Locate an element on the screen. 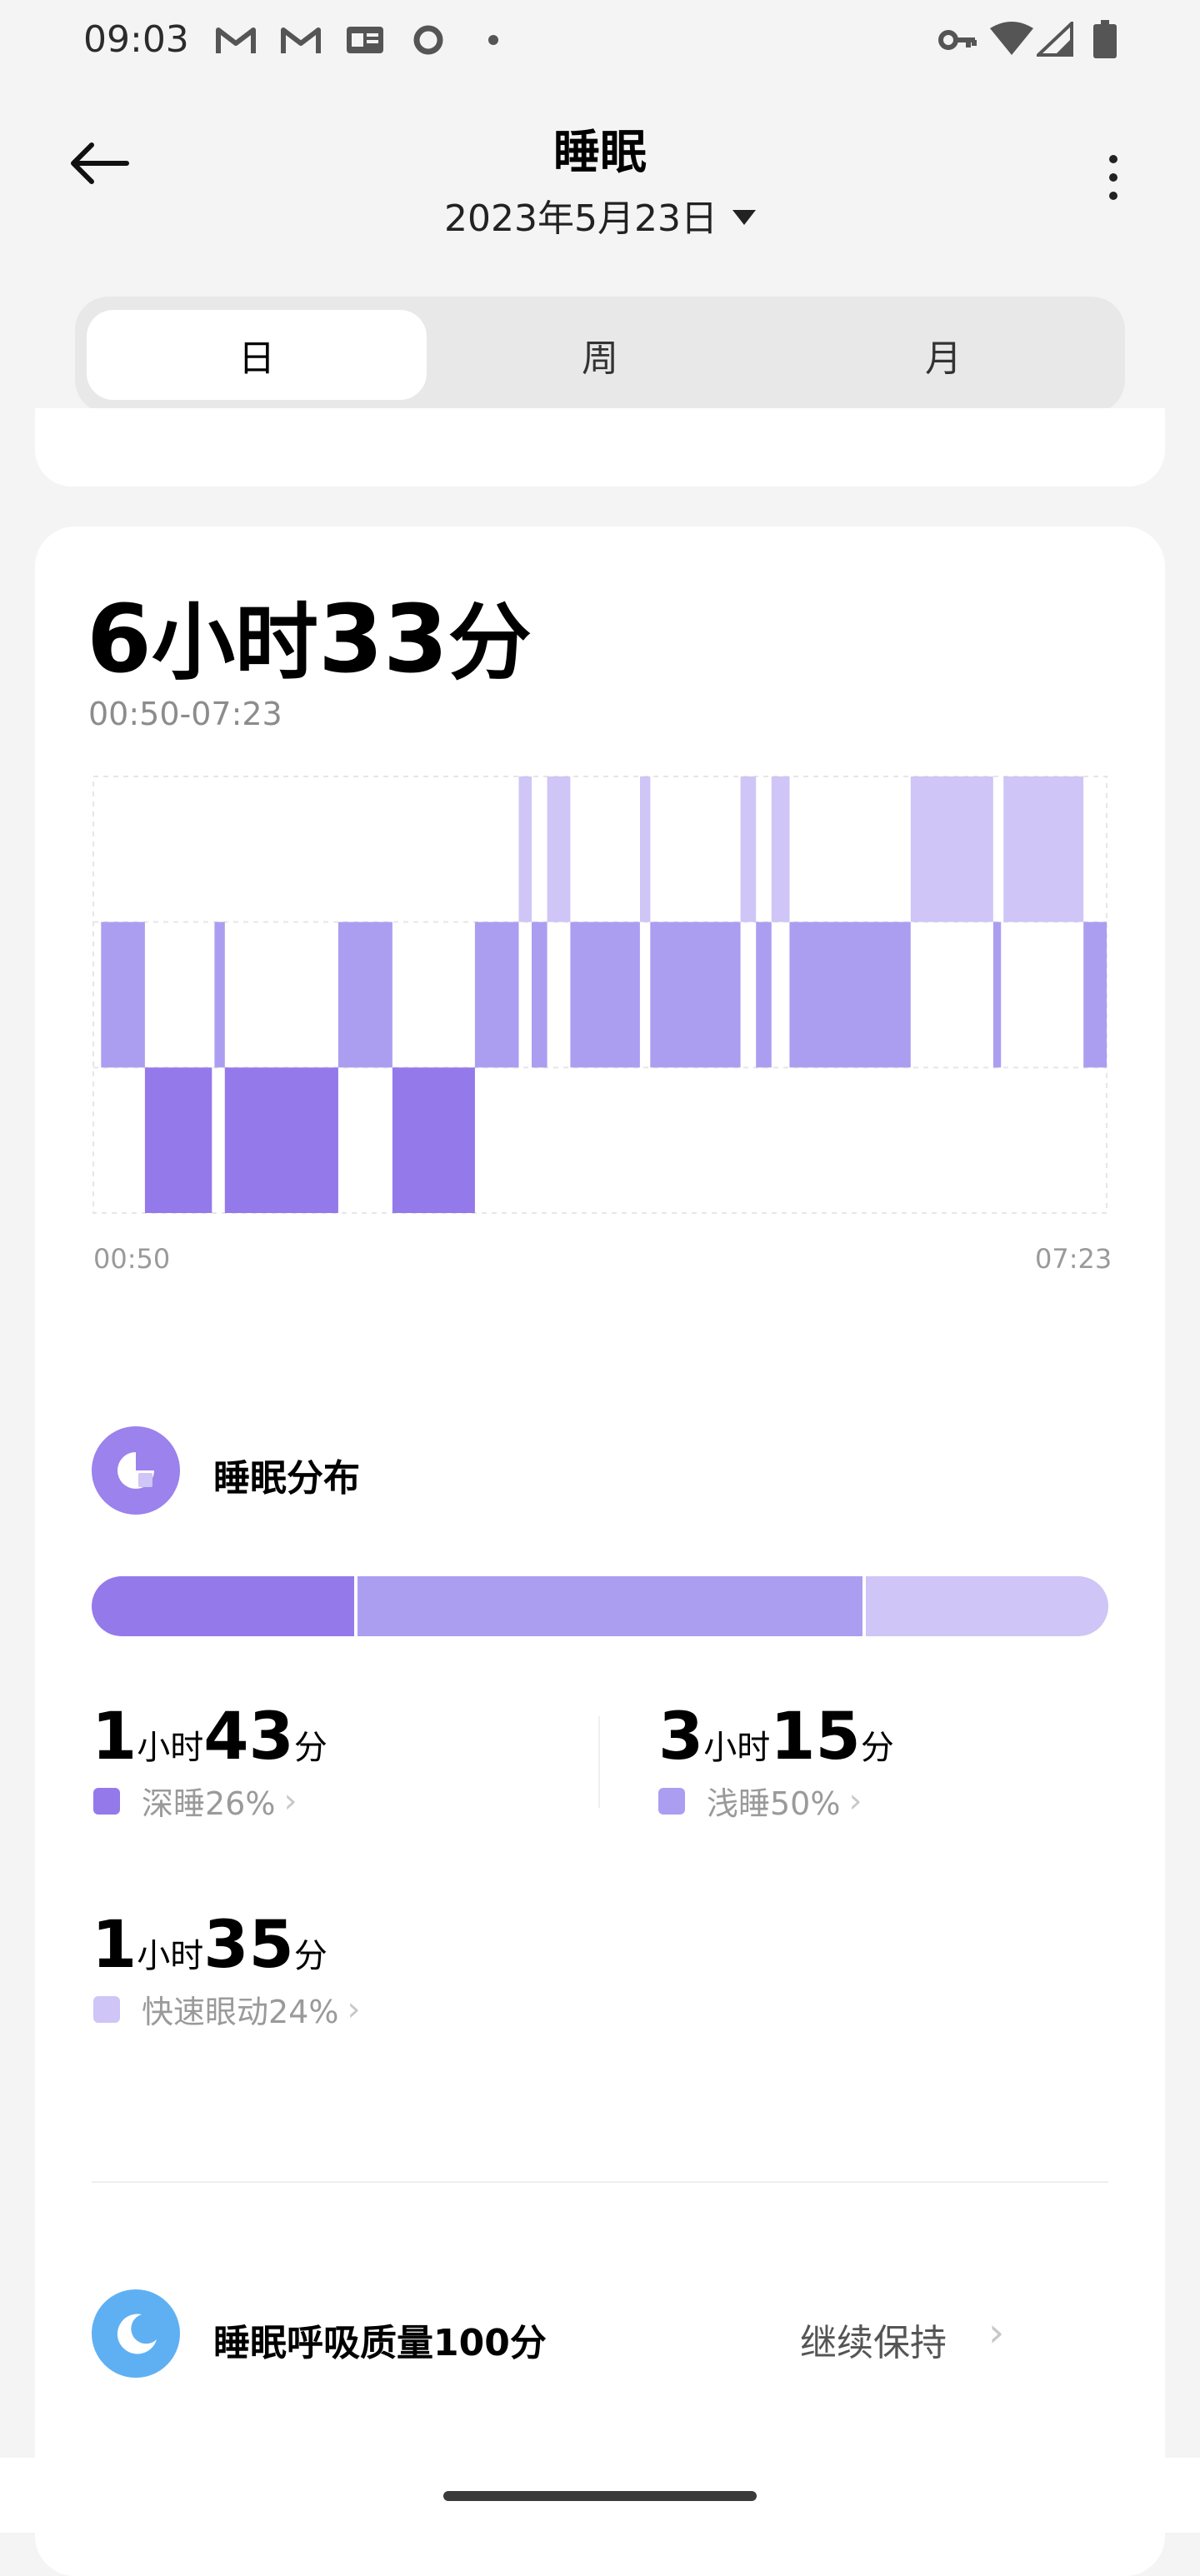 This screenshot has width=1200, height=2576. chart-end-time: 07:23 is located at coordinates (1073, 1259).